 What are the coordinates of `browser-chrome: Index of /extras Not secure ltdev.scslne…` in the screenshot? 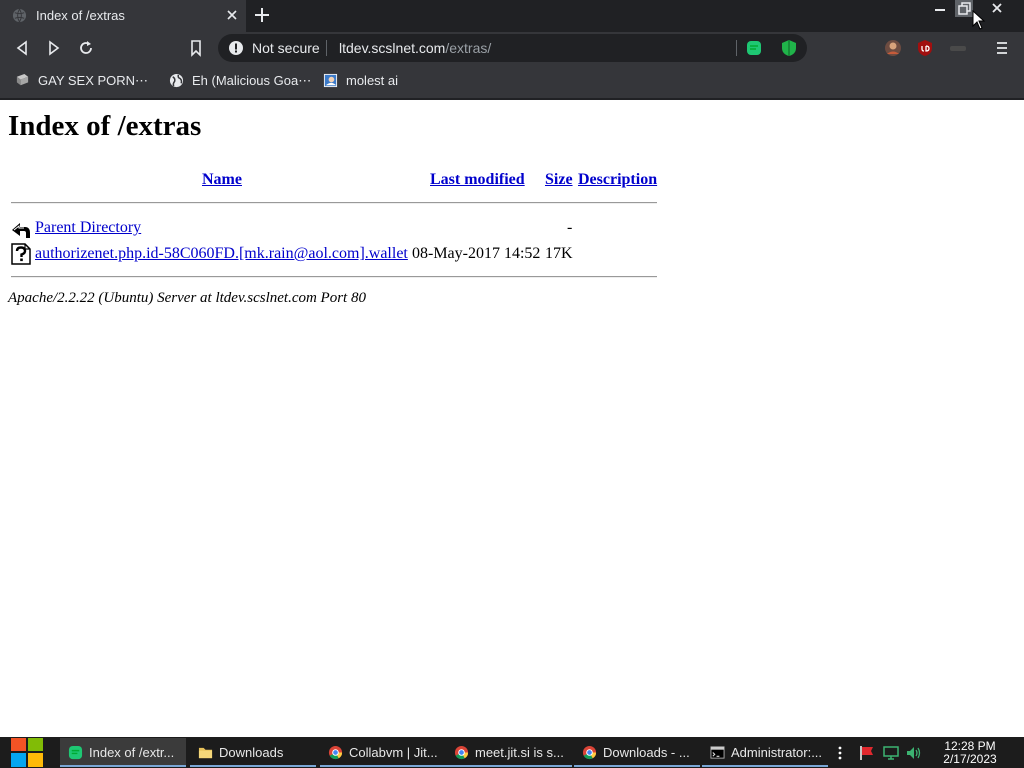 It's located at (512, 50).